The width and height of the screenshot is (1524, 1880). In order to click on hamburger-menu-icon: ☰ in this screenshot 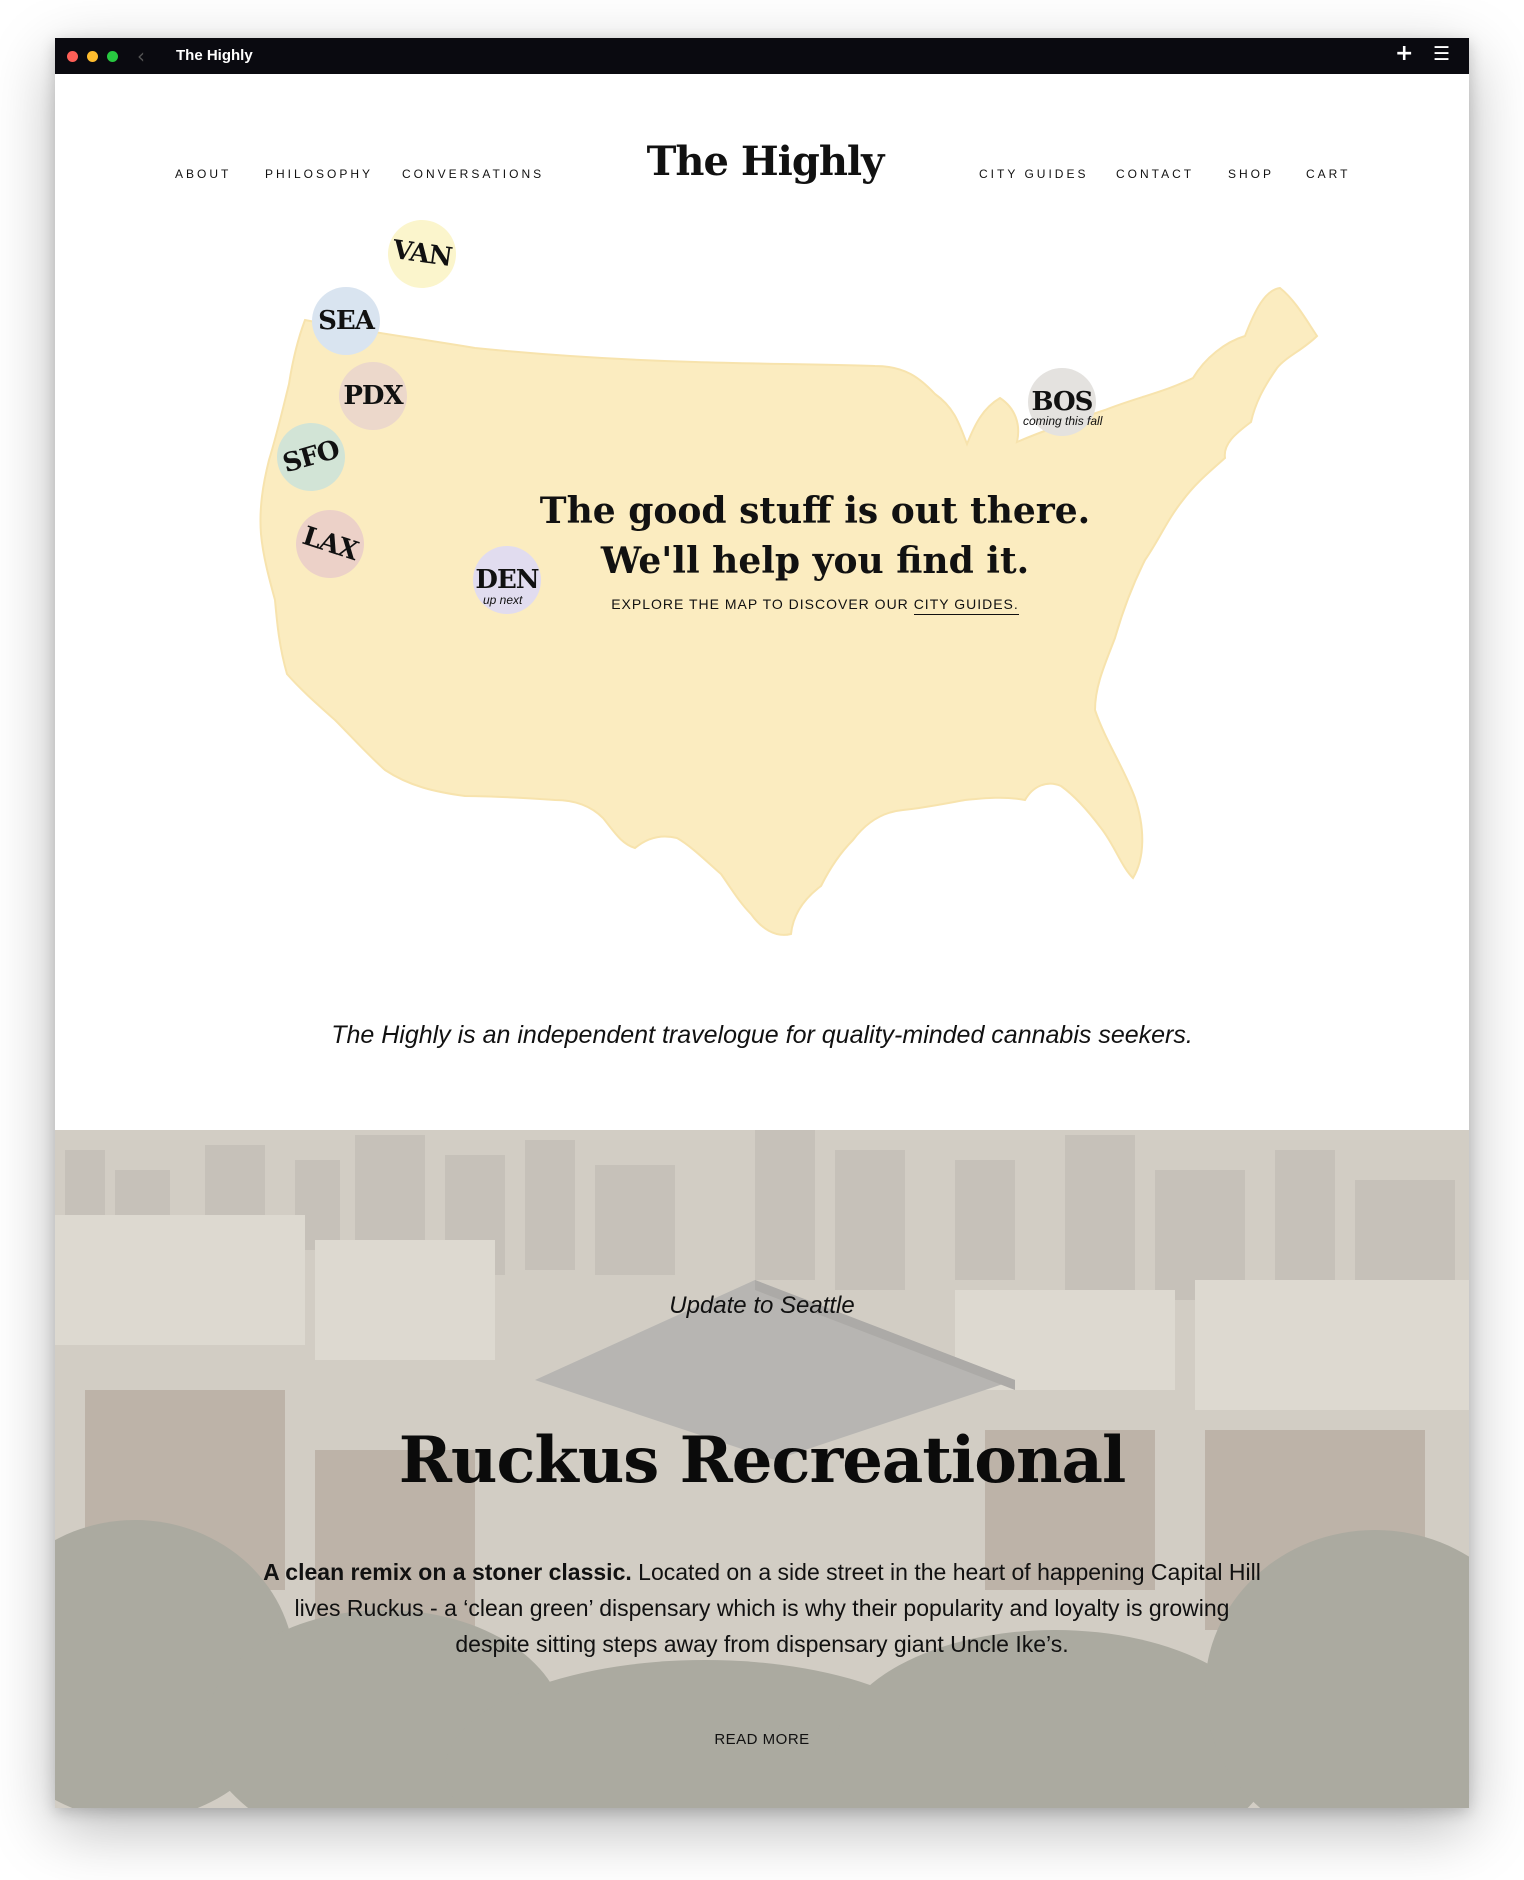, I will do `click(1441, 54)`.